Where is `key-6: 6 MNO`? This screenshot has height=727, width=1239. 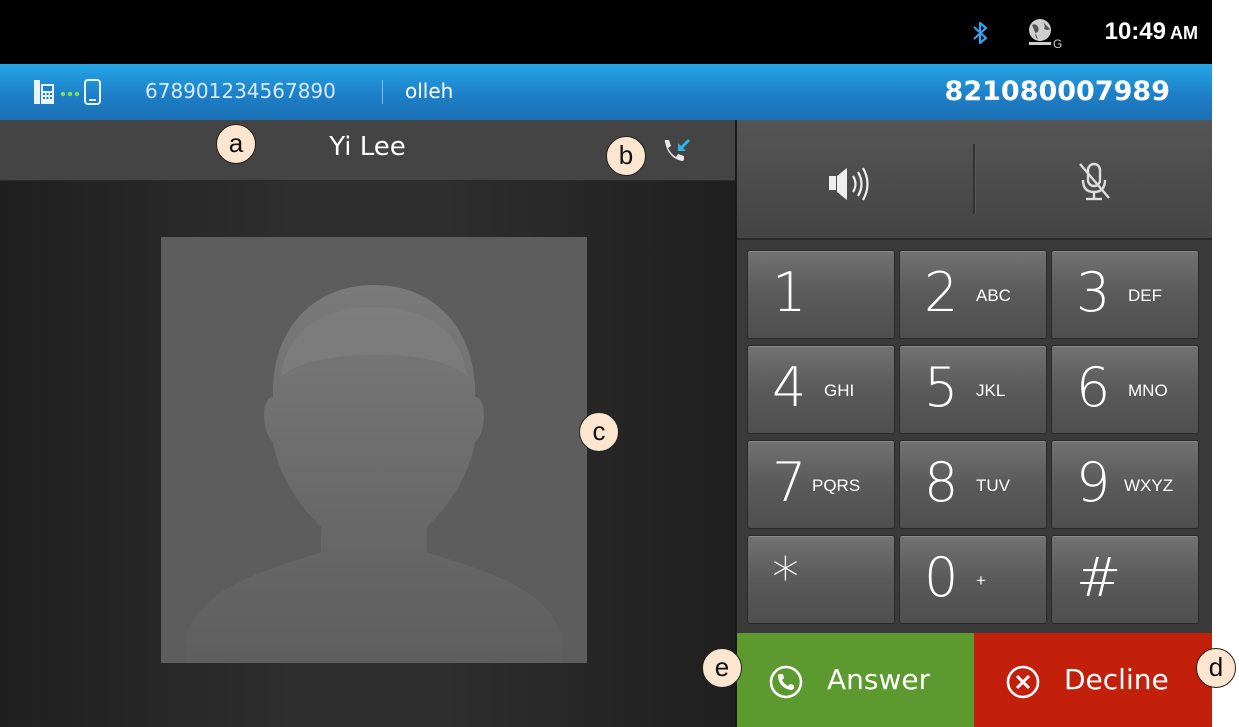
key-6: 6 MNO is located at coordinates (1125, 389).